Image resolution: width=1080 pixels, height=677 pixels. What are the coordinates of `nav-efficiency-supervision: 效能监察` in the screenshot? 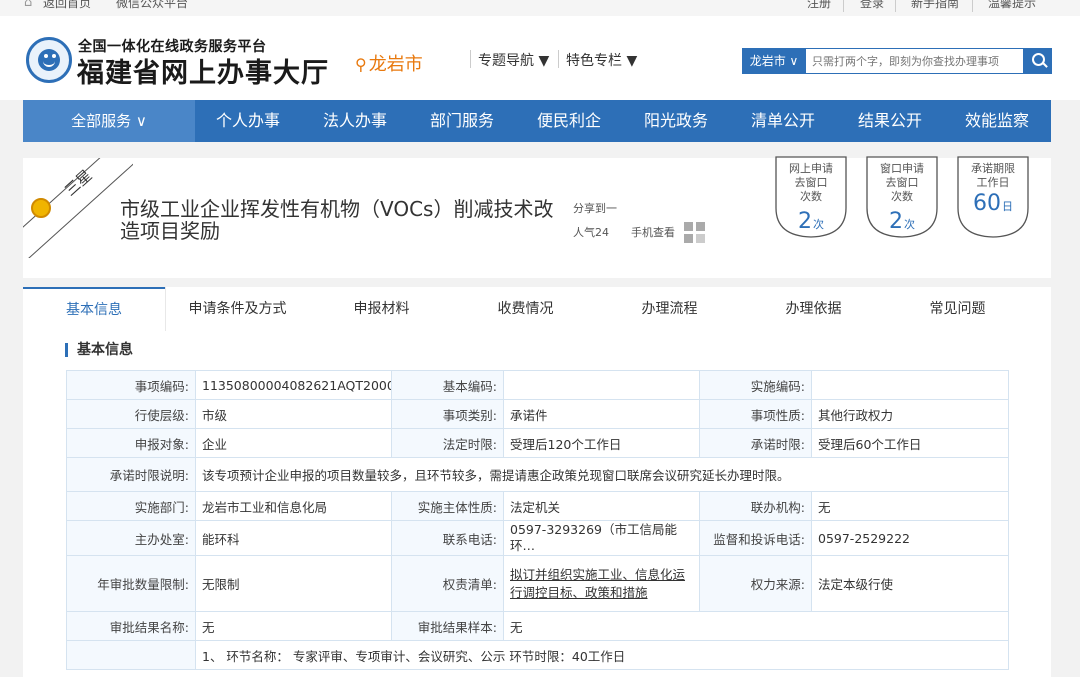 It's located at (997, 121).